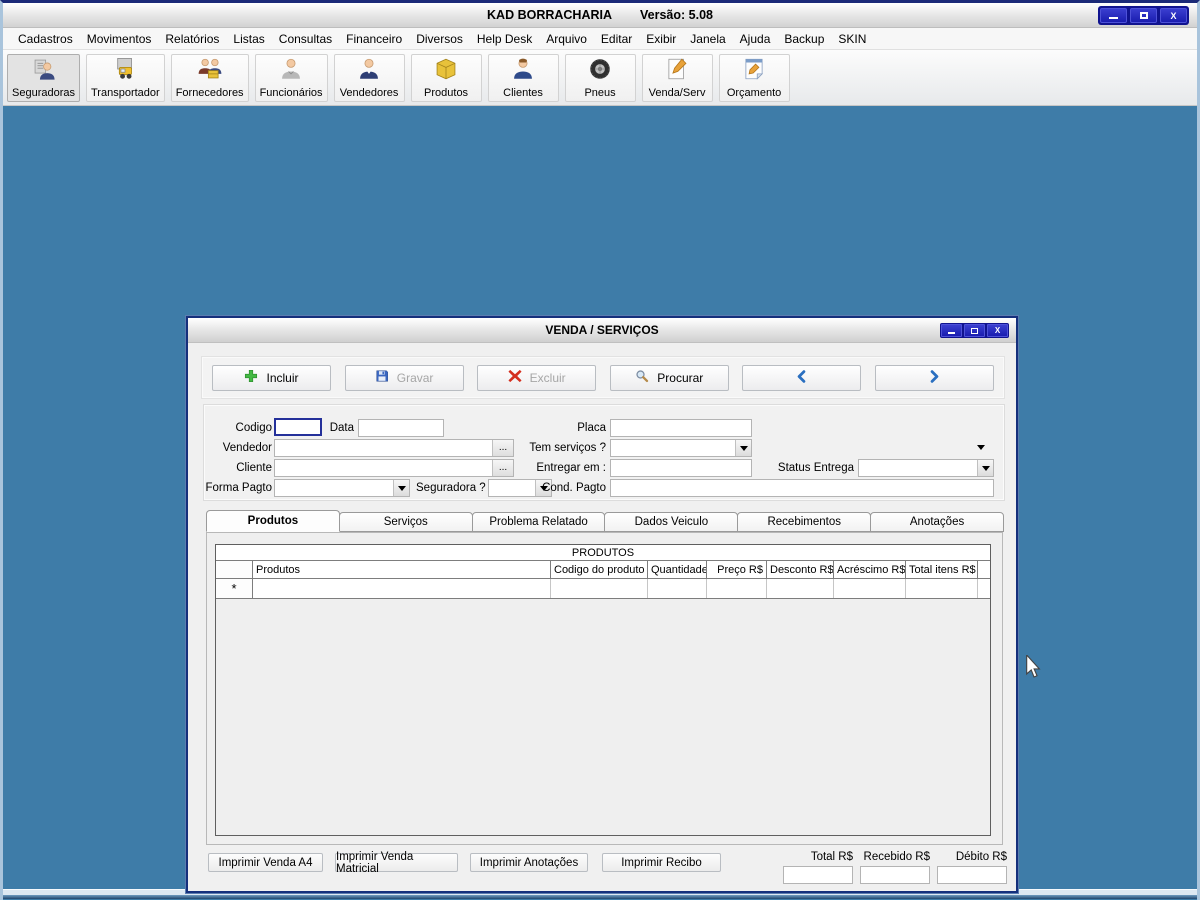 The image size is (1200, 900). Describe the element at coordinates (600, 71) in the screenshot. I see `tire-icon` at that location.